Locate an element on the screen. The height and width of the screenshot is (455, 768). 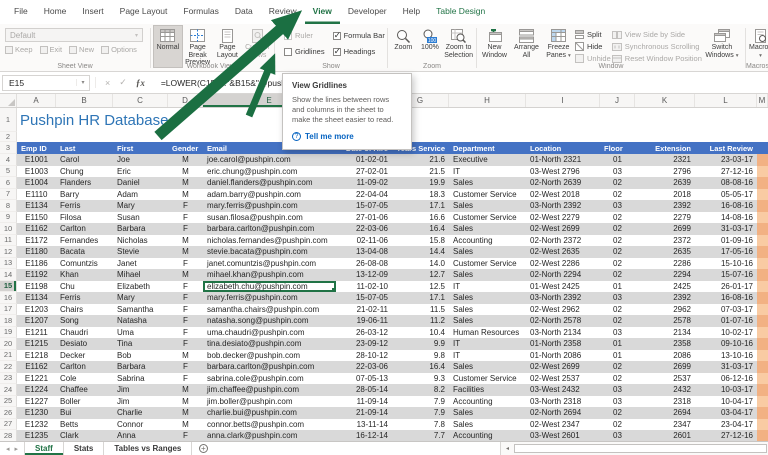
table-cell: Susan is located at coordinates (140, 218).